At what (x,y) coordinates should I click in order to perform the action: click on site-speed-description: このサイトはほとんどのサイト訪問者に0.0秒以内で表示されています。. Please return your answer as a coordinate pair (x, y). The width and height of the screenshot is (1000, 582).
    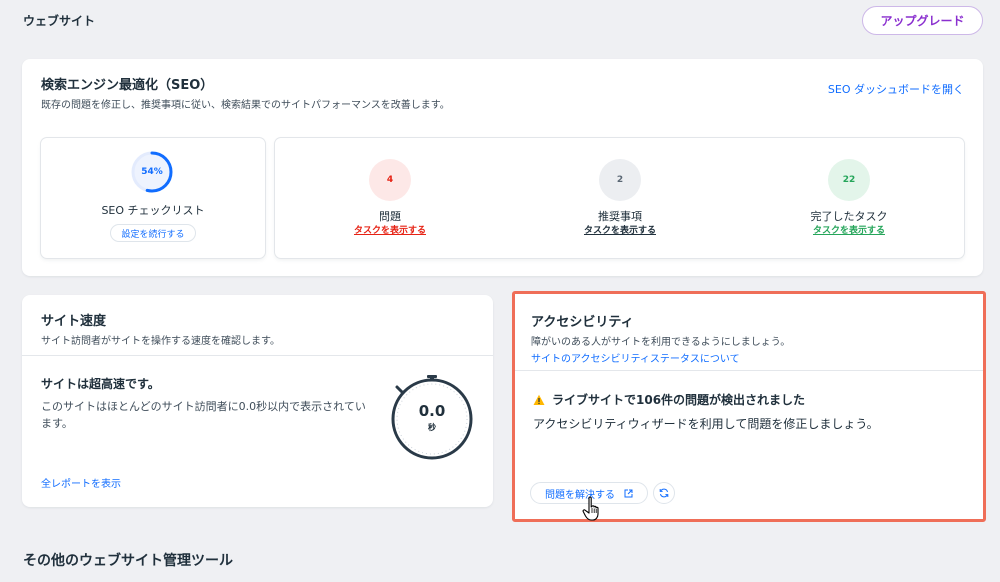
    Looking at the image, I should click on (203, 415).